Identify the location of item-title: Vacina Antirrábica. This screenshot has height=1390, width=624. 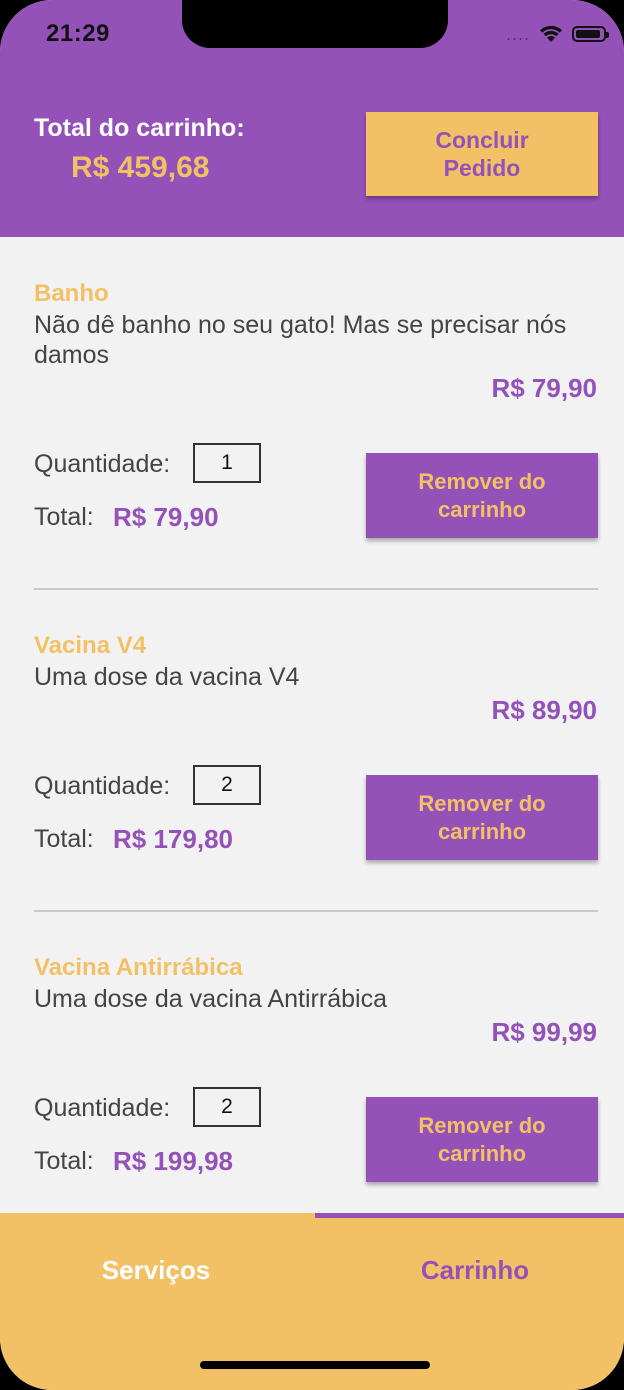
(138, 967).